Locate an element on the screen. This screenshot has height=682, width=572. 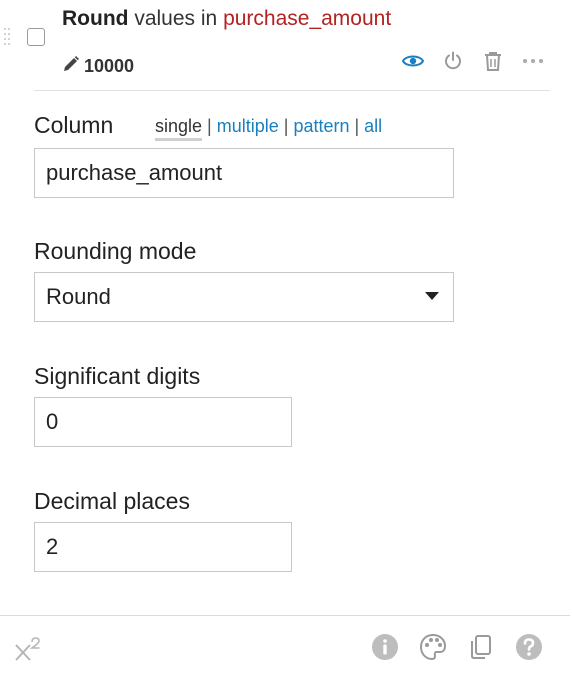
step-column-name: purchase_amount is located at coordinates (307, 18).